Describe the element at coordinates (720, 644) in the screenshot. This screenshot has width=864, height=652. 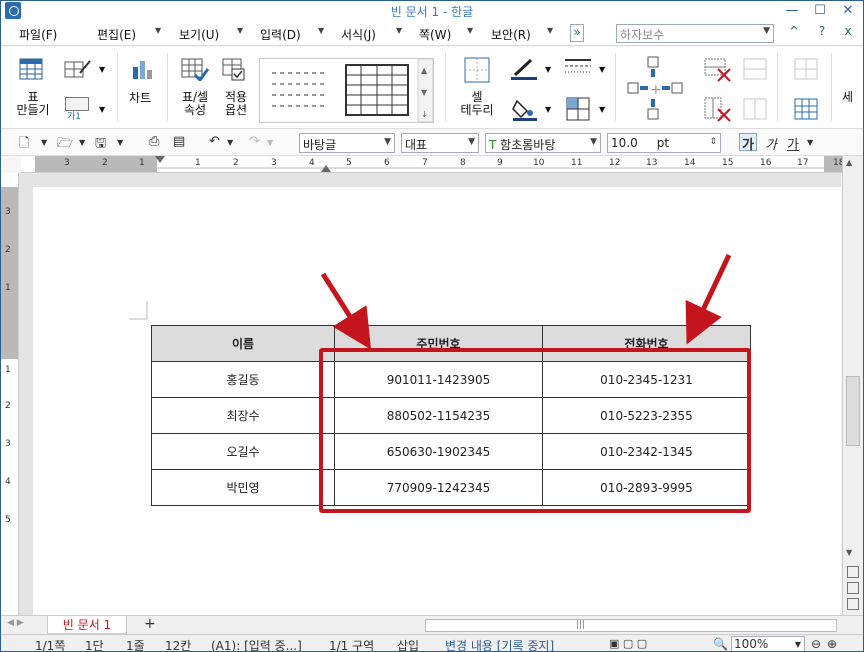
I see `zoom-icon: 🔍` at that location.